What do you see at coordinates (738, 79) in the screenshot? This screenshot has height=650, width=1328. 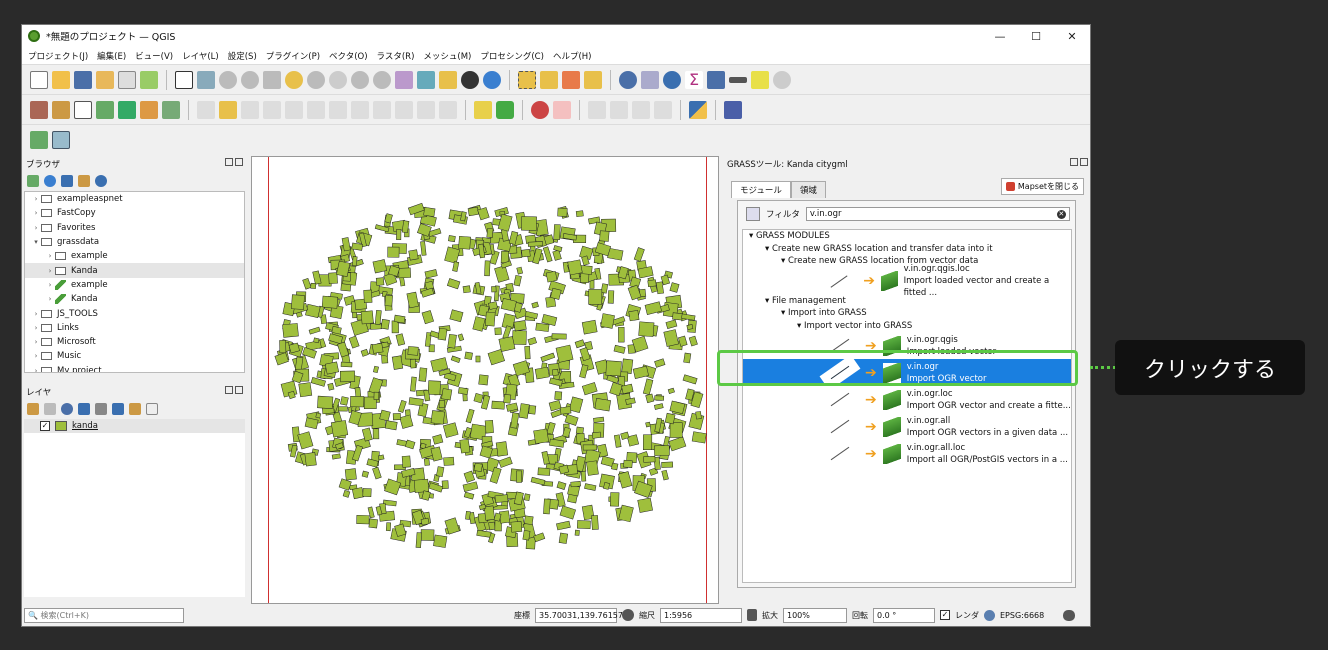 I see `measure-icon` at bounding box center [738, 79].